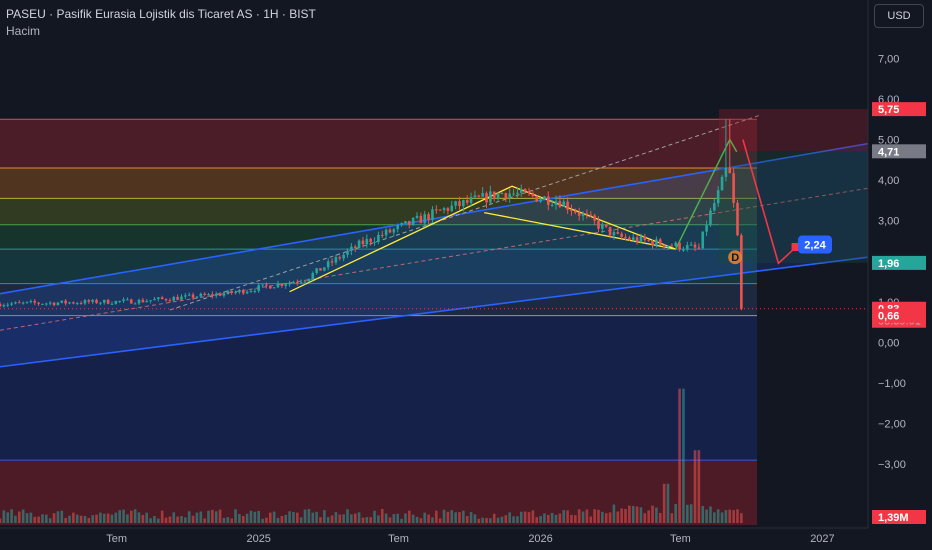  What do you see at coordinates (540, 539) in the screenshot?
I see `time-tick-label: 2026` at bounding box center [540, 539].